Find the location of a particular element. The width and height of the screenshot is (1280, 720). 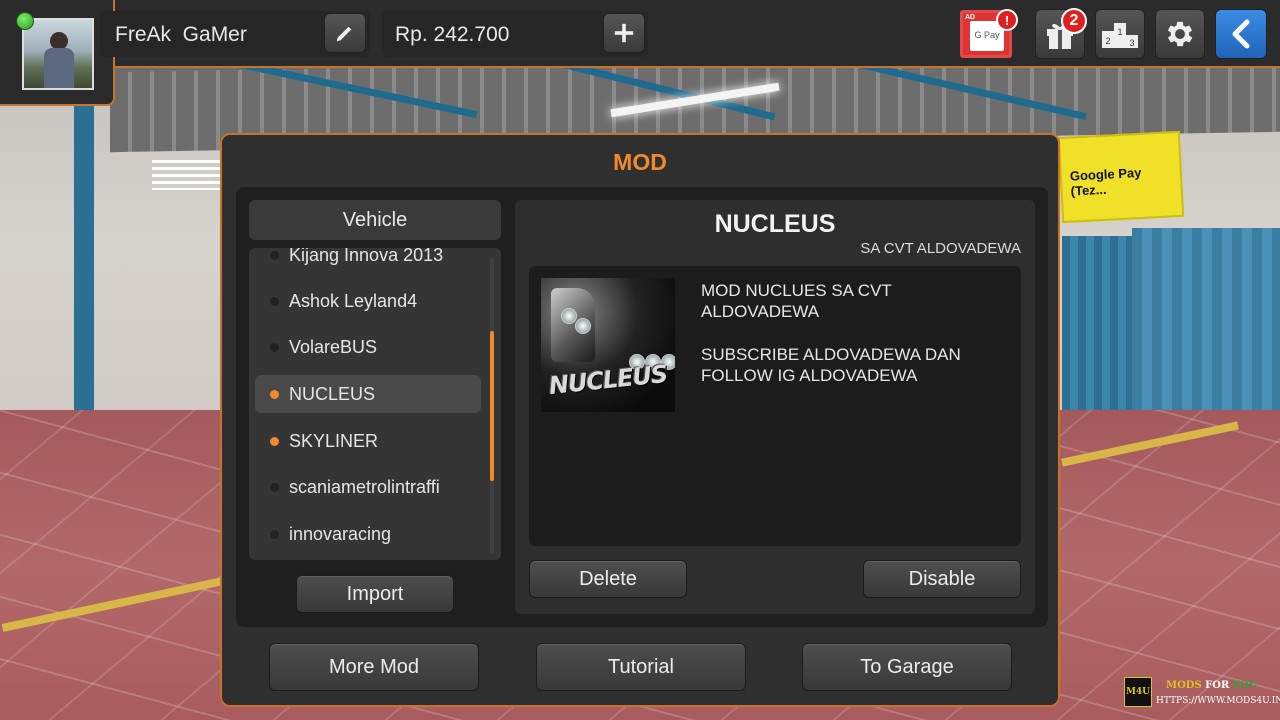

vehicle-category-tab: Vehicle is located at coordinates (375, 220).